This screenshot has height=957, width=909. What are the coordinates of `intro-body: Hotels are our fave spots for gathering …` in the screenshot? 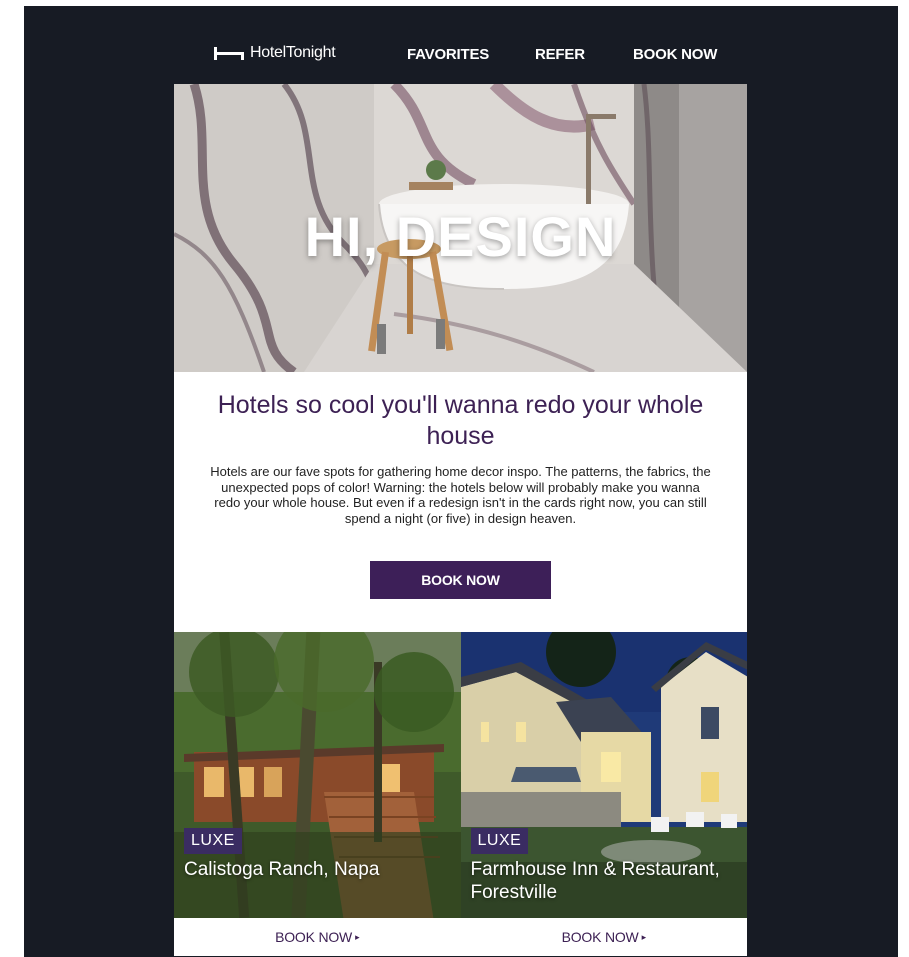 It's located at (460, 495).